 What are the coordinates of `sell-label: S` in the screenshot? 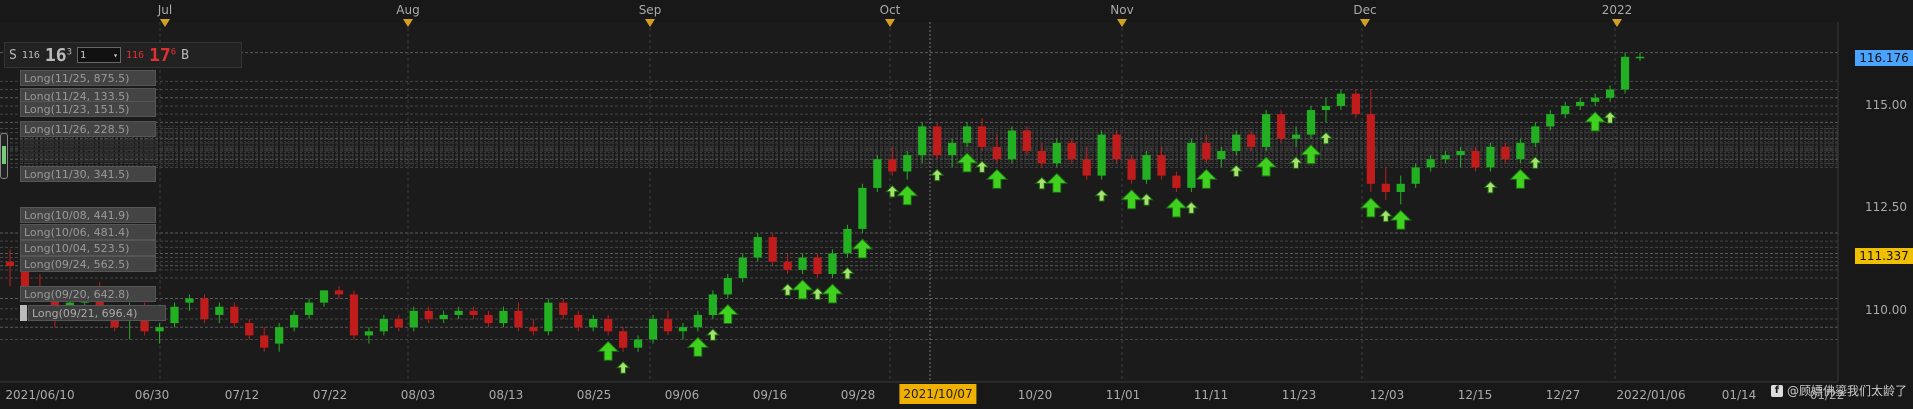 It's located at (13, 55).